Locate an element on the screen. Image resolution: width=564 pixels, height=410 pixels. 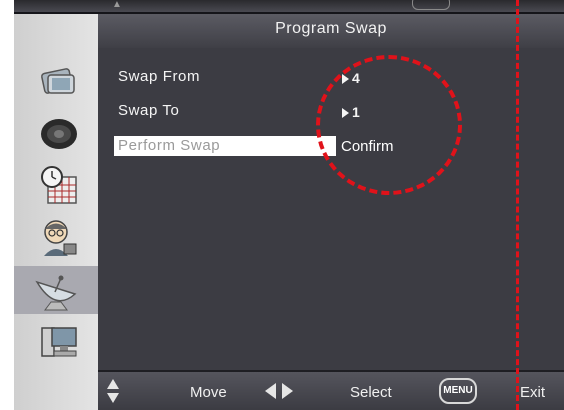
swap-to-label: Swap To is located at coordinates (149, 110).